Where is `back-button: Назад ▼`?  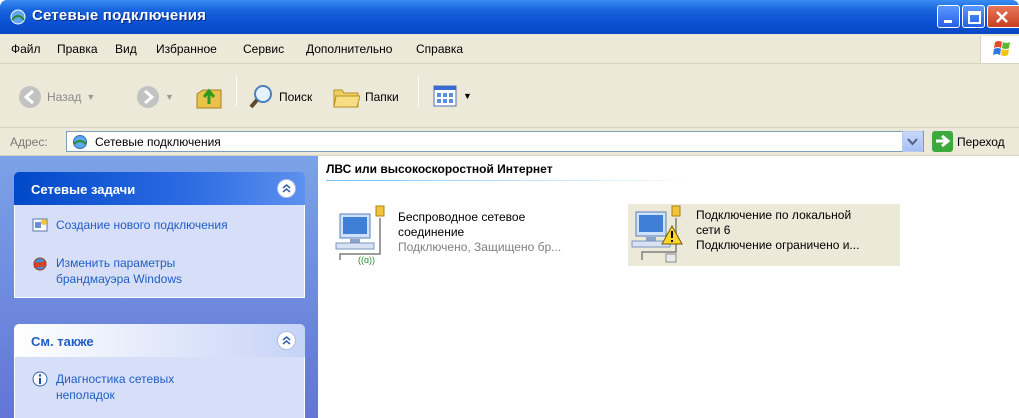
back-button: Назад ▼ is located at coordinates (56, 97).